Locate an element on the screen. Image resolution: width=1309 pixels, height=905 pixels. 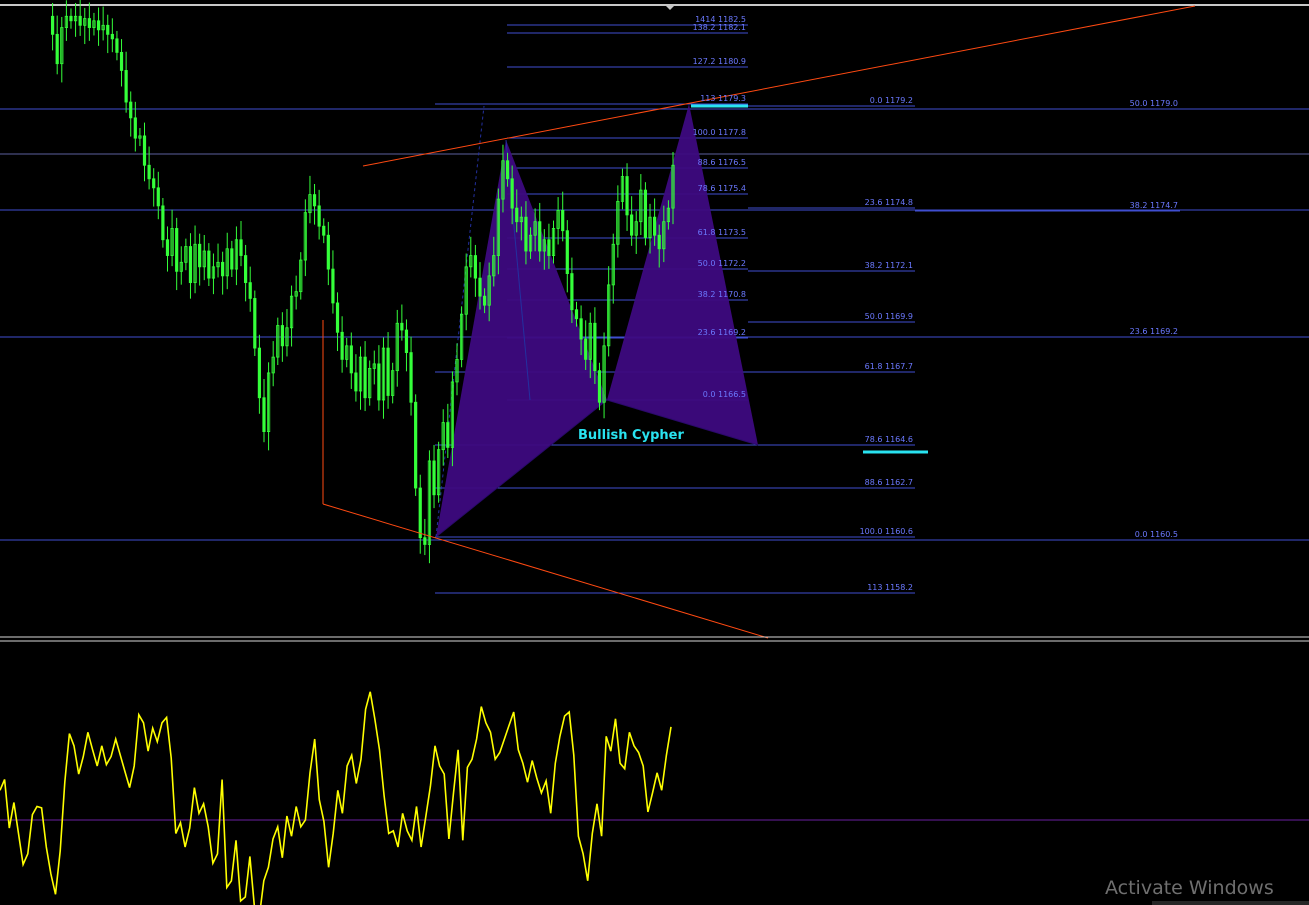
fib-level-label: 127.2 1180.9 is located at coordinates (719, 61).